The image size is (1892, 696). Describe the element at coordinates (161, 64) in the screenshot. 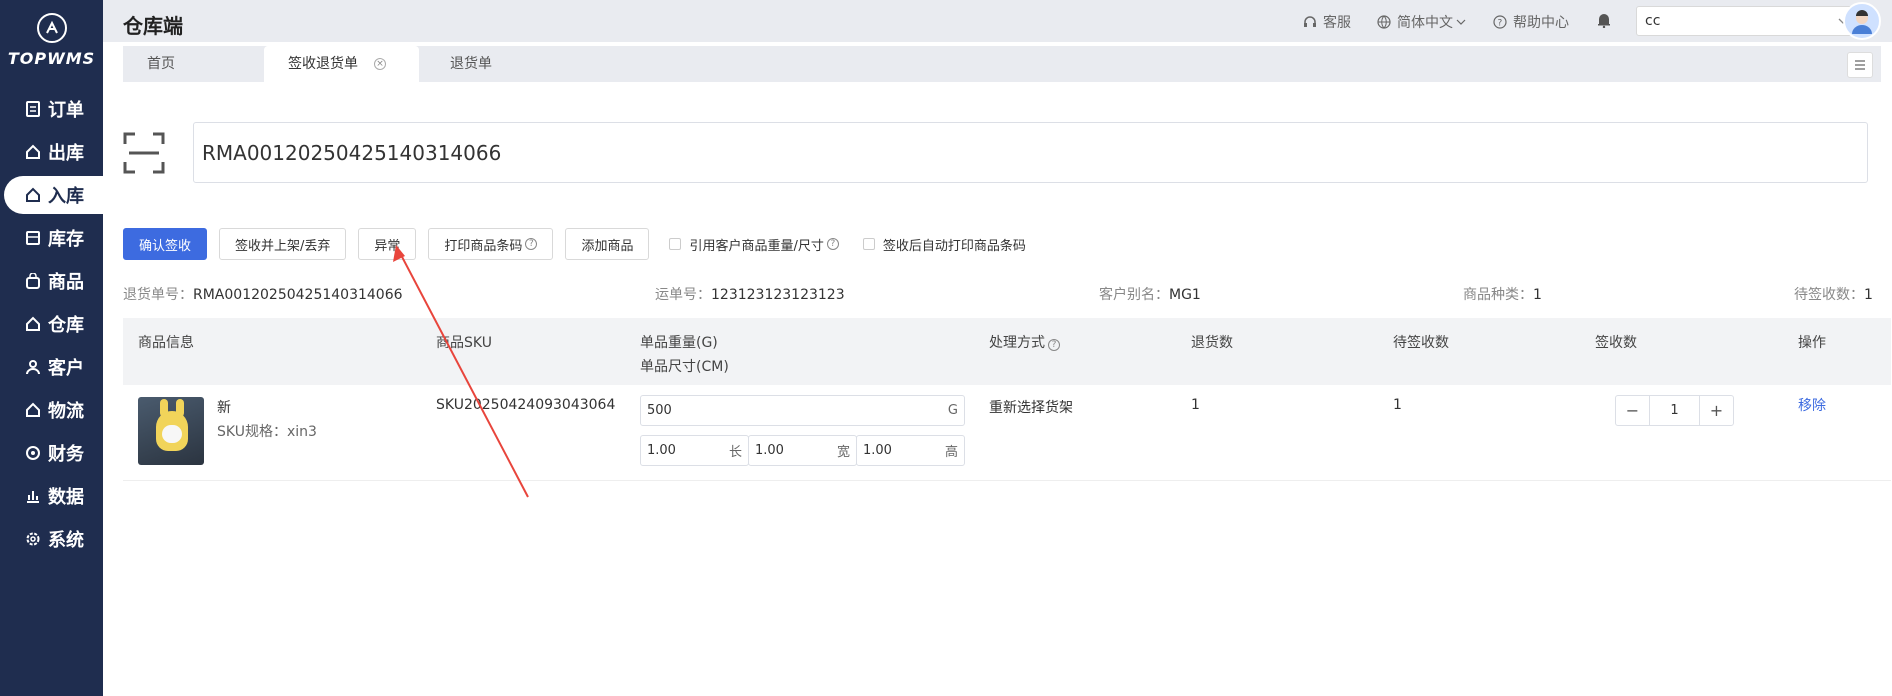

I see `tab-home: 首页` at that location.